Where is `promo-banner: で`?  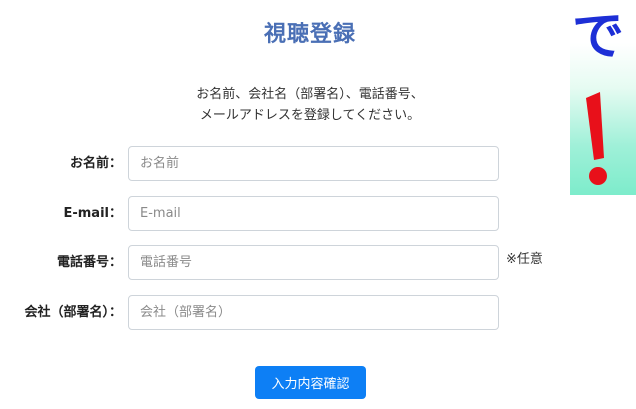 promo-banner: で is located at coordinates (603, 97).